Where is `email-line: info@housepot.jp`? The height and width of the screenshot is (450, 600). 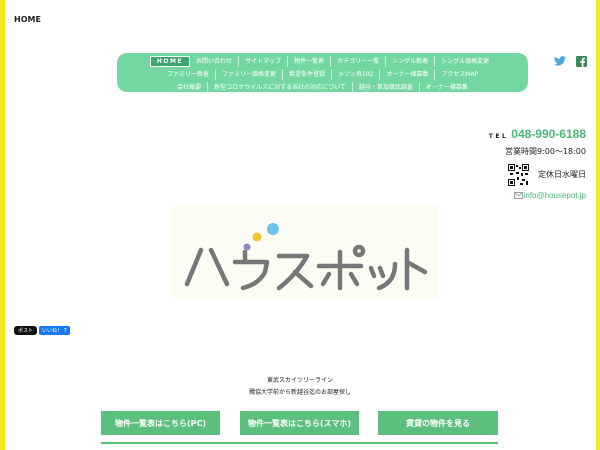
email-line: info@housepot.jp is located at coordinates (549, 195).